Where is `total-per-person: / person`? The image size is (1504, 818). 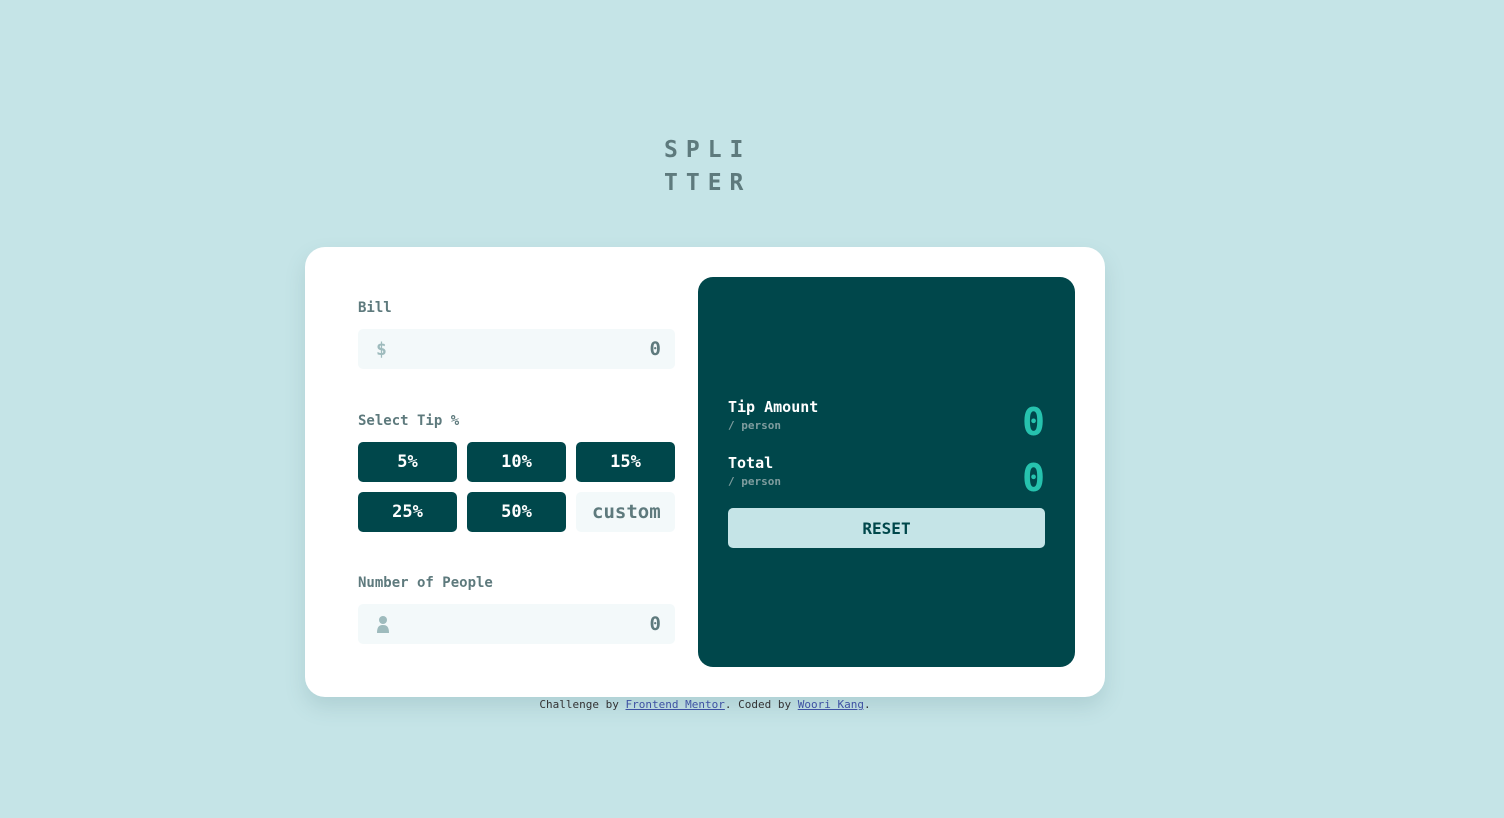
total-per-person: / person is located at coordinates (754, 481).